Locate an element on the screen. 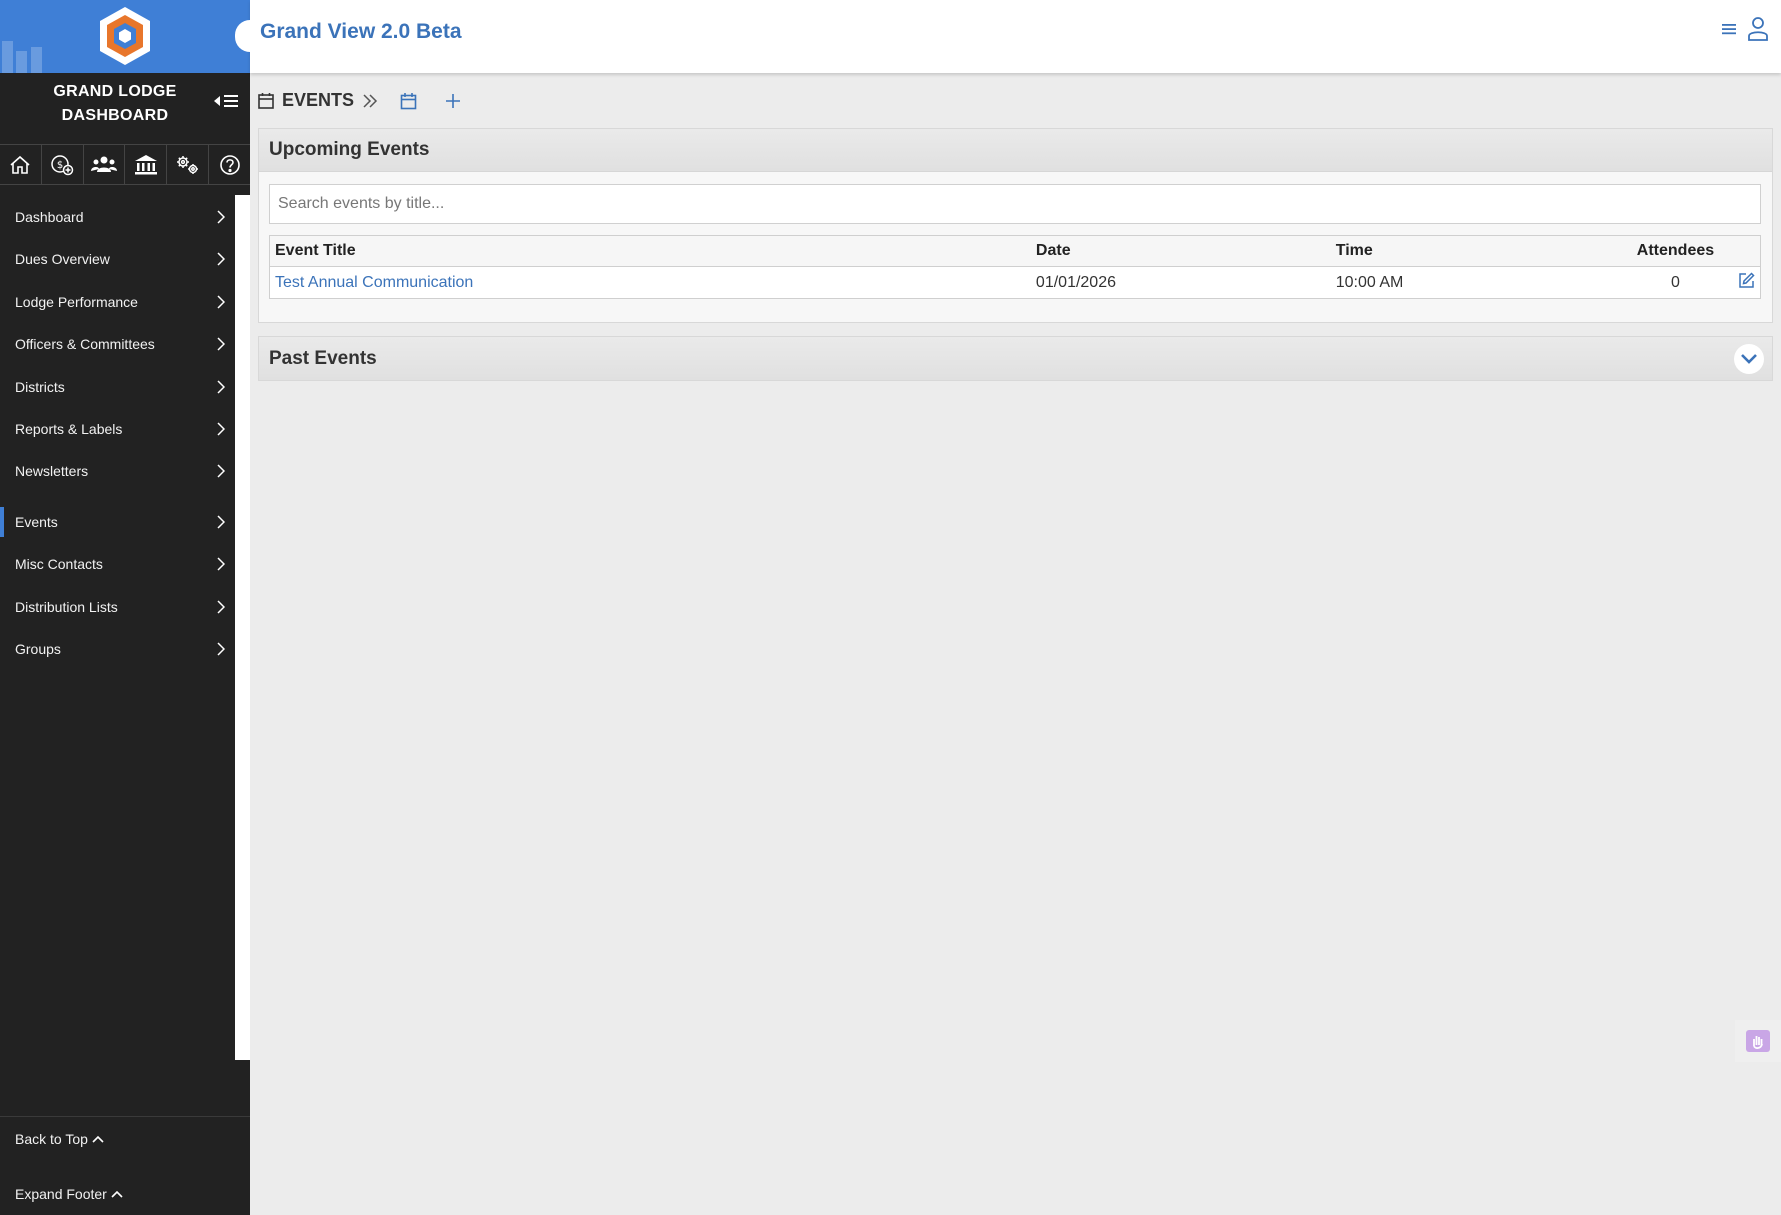 Image resolution: width=1781 pixels, height=1215 pixels. home-button is located at coordinates (21, 164).